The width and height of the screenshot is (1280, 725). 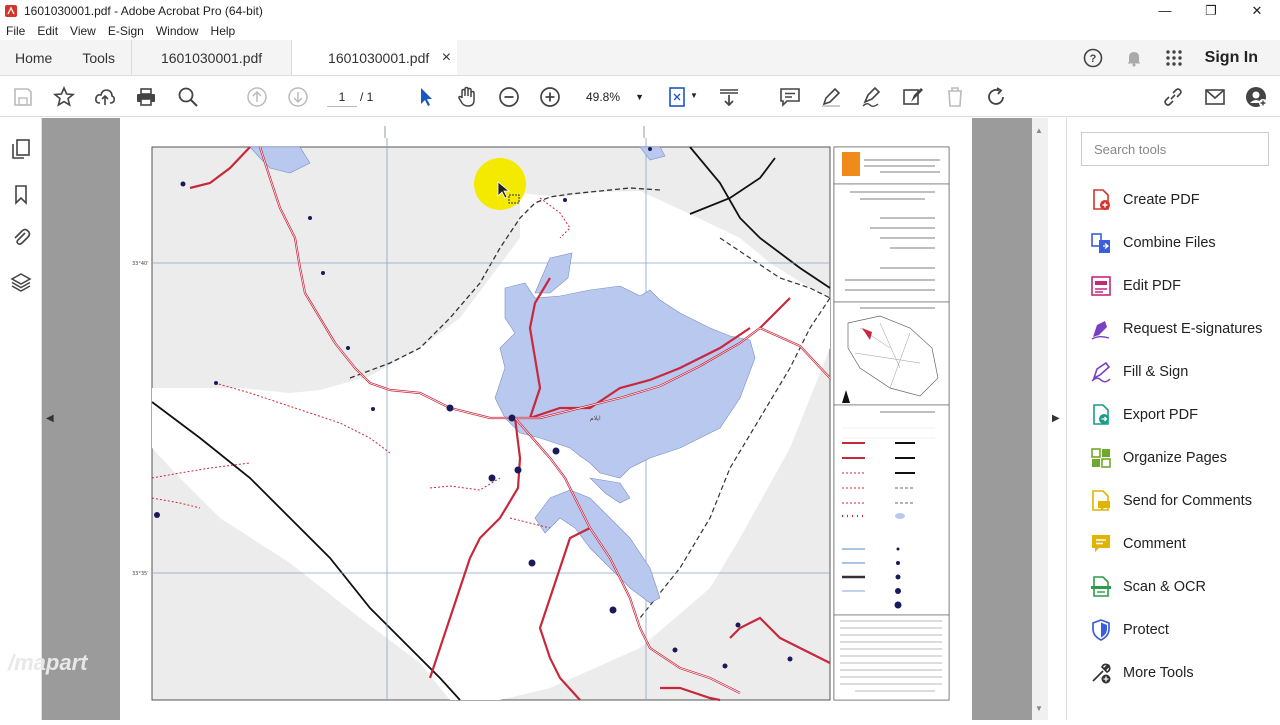 I want to click on notification-bell-icon, so click(x=1134, y=58).